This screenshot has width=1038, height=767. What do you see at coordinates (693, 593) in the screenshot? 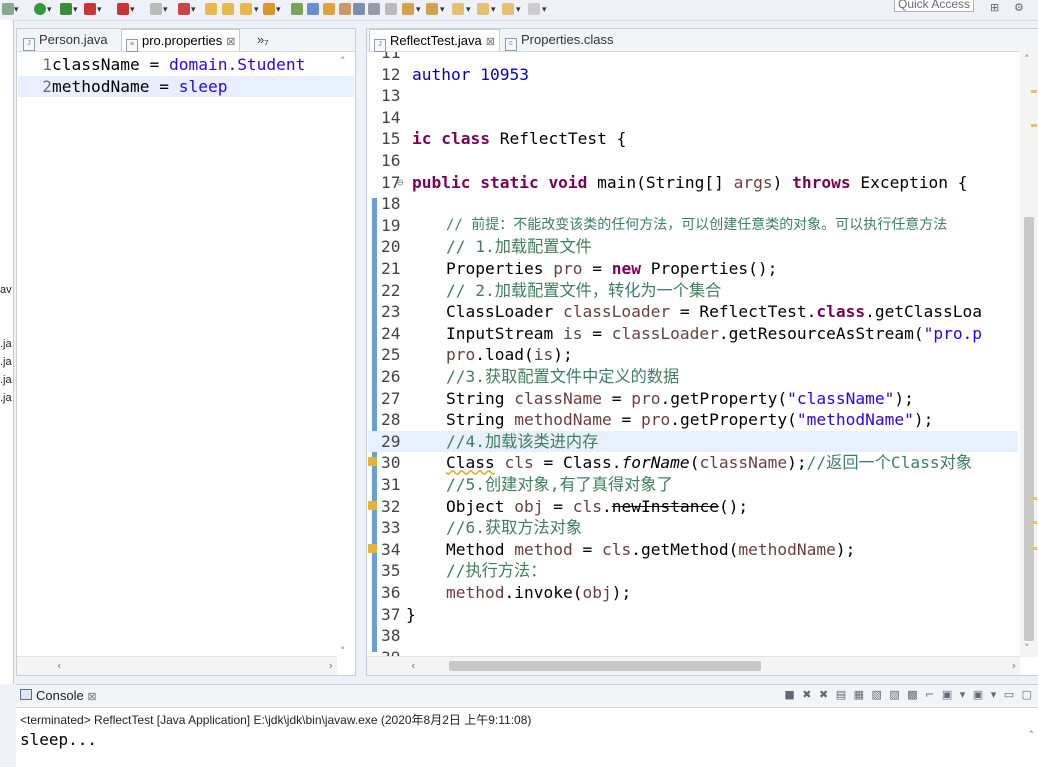
I see `code-line: 36 method.invoke(obj);` at bounding box center [693, 593].